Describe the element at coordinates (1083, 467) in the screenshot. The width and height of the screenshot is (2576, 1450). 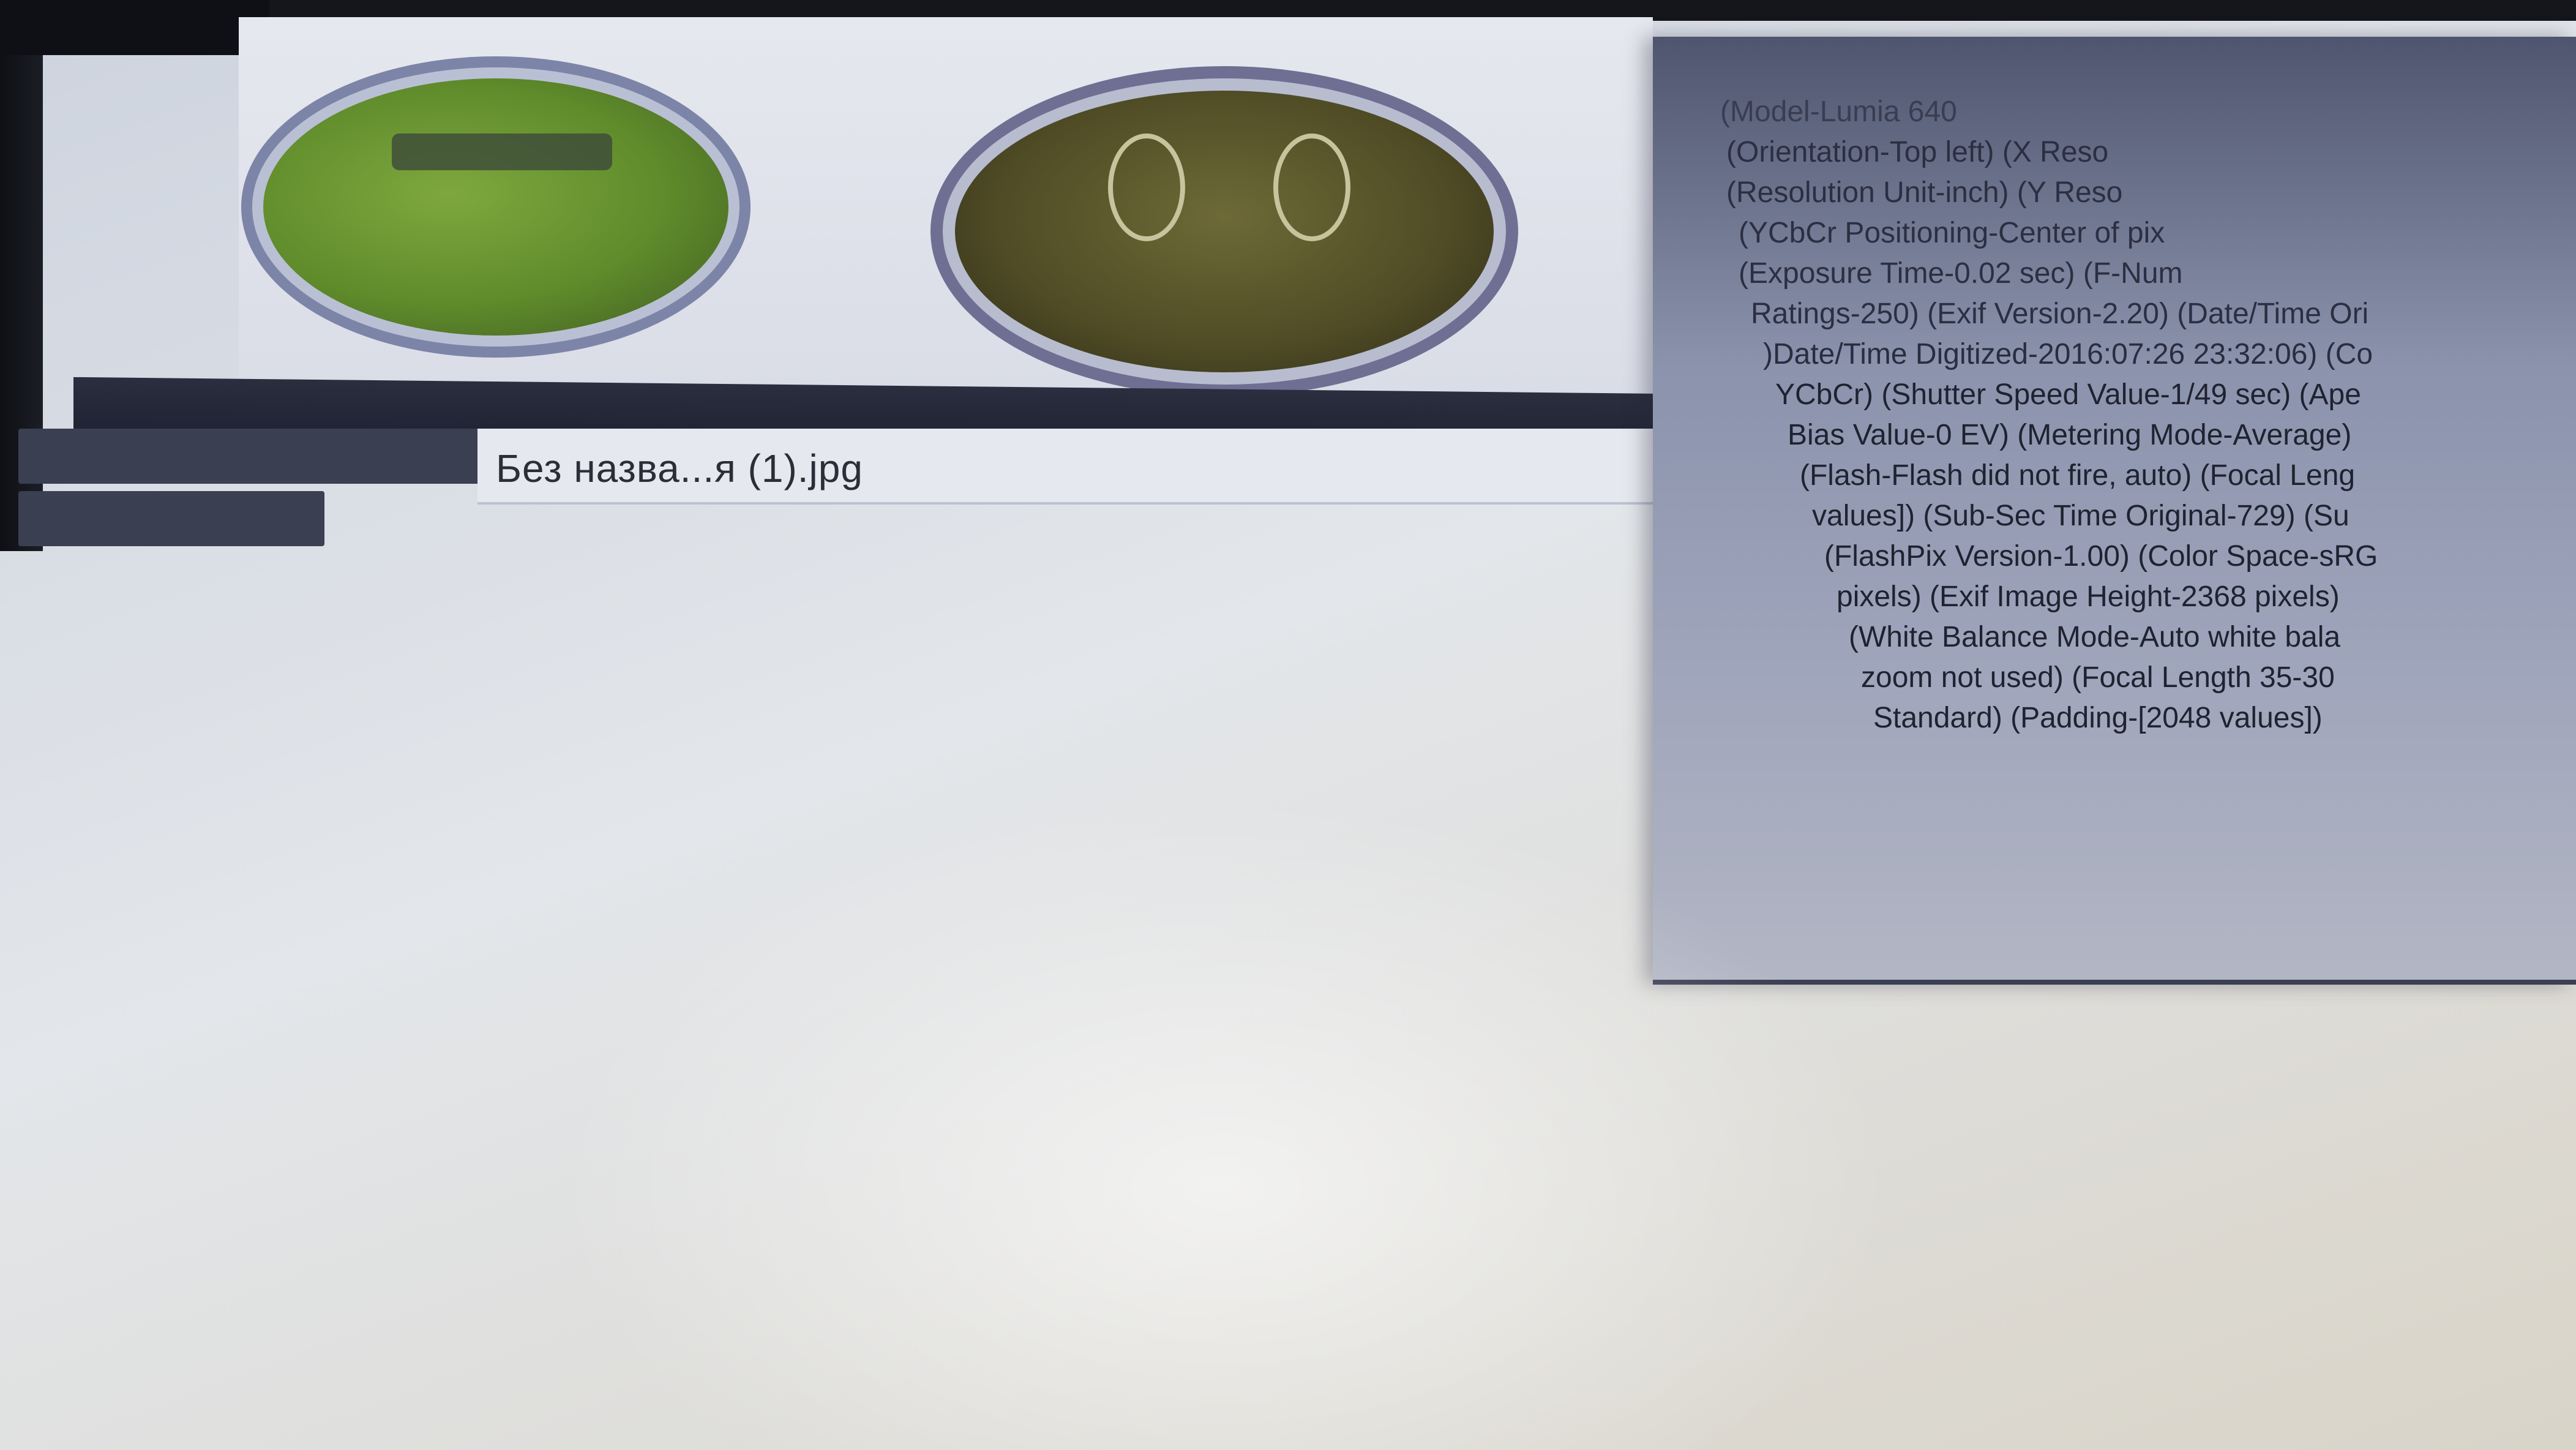
I see `file-tab: Без назва...я (1).jpg` at that location.